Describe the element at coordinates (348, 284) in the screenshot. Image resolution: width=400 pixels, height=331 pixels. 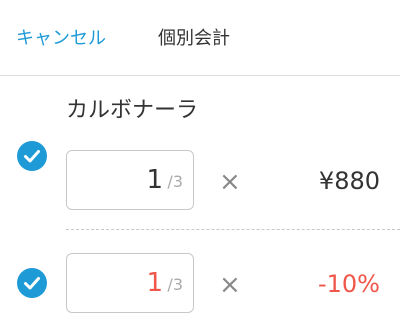
I see `discount-value: -10%` at that location.